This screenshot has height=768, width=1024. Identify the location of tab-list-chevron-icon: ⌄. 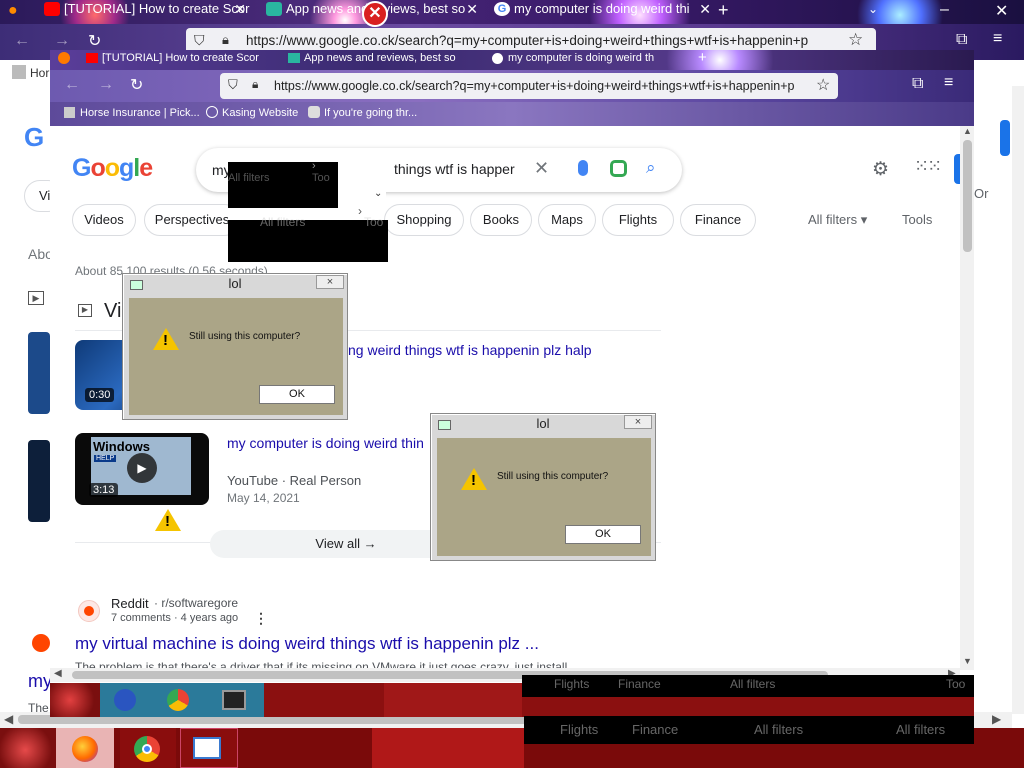
(873, 9).